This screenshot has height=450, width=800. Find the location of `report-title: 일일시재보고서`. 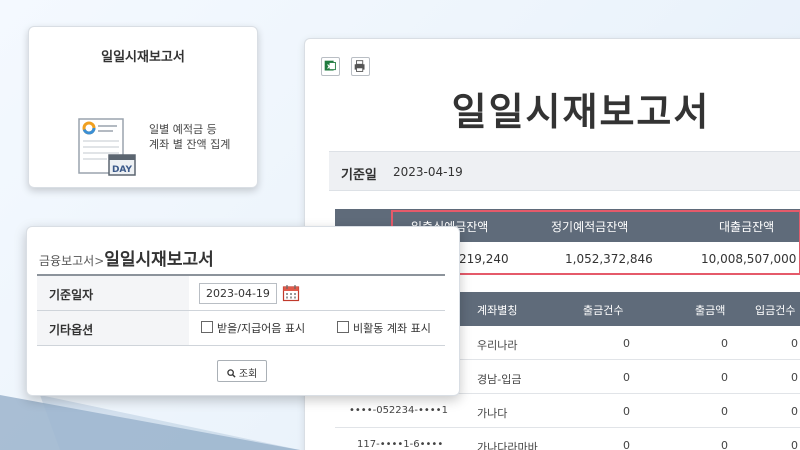

report-title: 일일시재보고서 is located at coordinates (581, 112).